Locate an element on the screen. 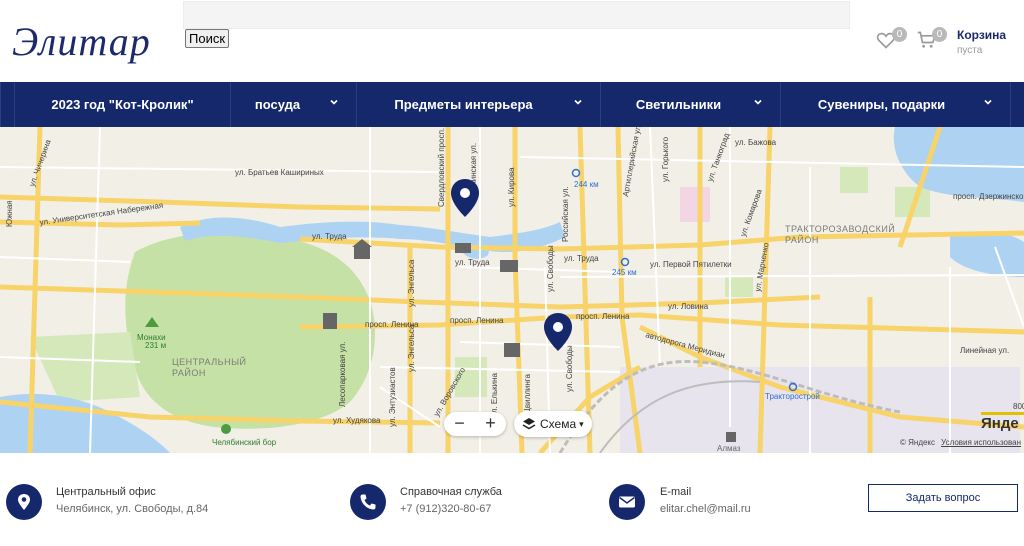 This screenshot has height=546, width=1024. favorites-button: 0 is located at coordinates (891, 39).